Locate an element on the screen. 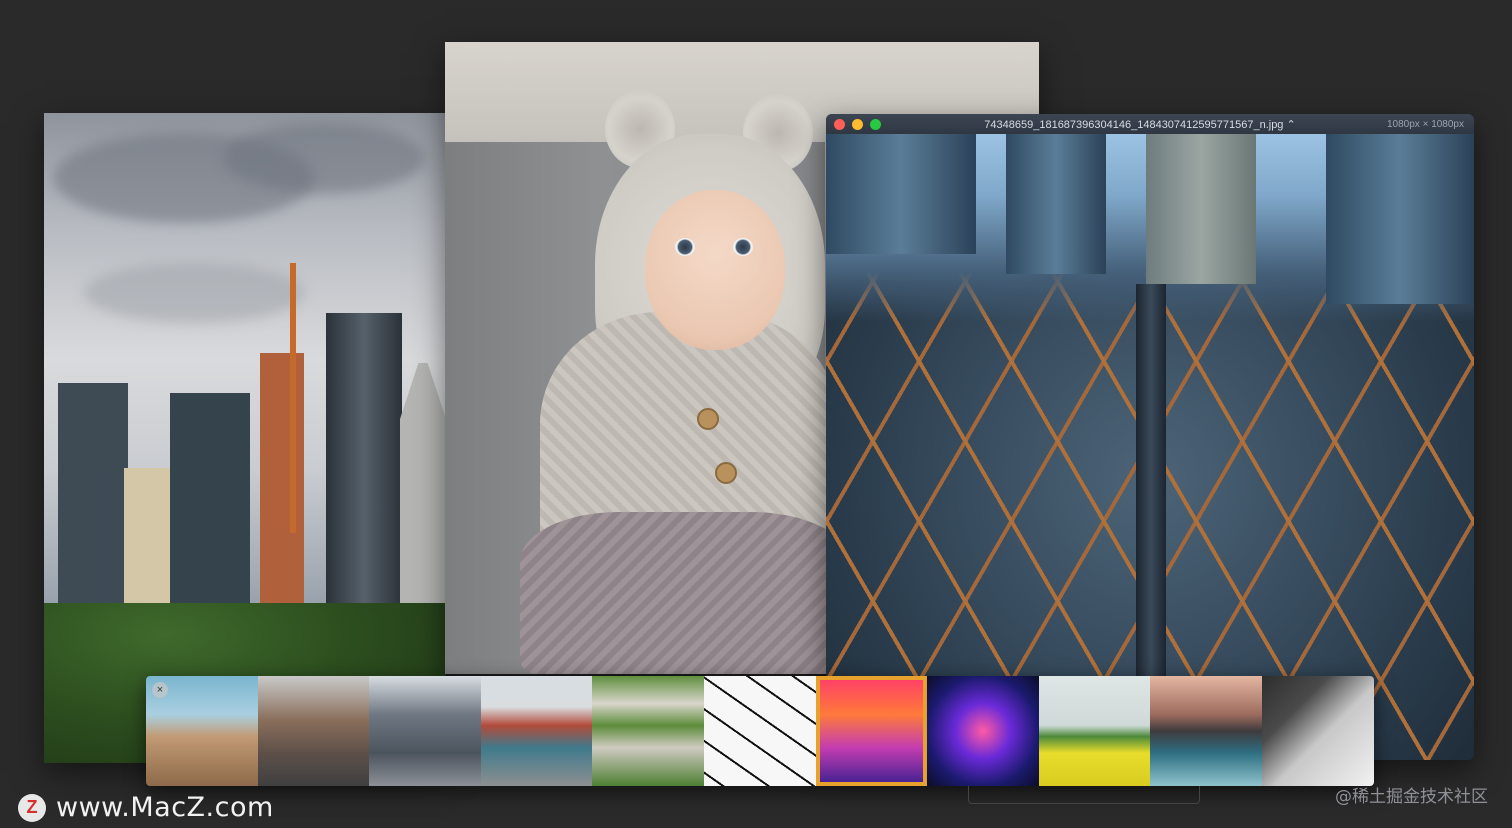  thumbnail-strip: × is located at coordinates (760, 731).